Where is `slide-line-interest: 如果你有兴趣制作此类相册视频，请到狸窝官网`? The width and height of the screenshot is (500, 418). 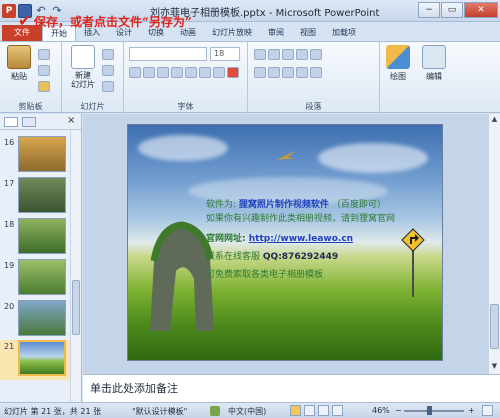
slide-line-interest: 如果你有兴趣制作此类相册视频，请到狸窝官网 is located at coordinates (301, 219).